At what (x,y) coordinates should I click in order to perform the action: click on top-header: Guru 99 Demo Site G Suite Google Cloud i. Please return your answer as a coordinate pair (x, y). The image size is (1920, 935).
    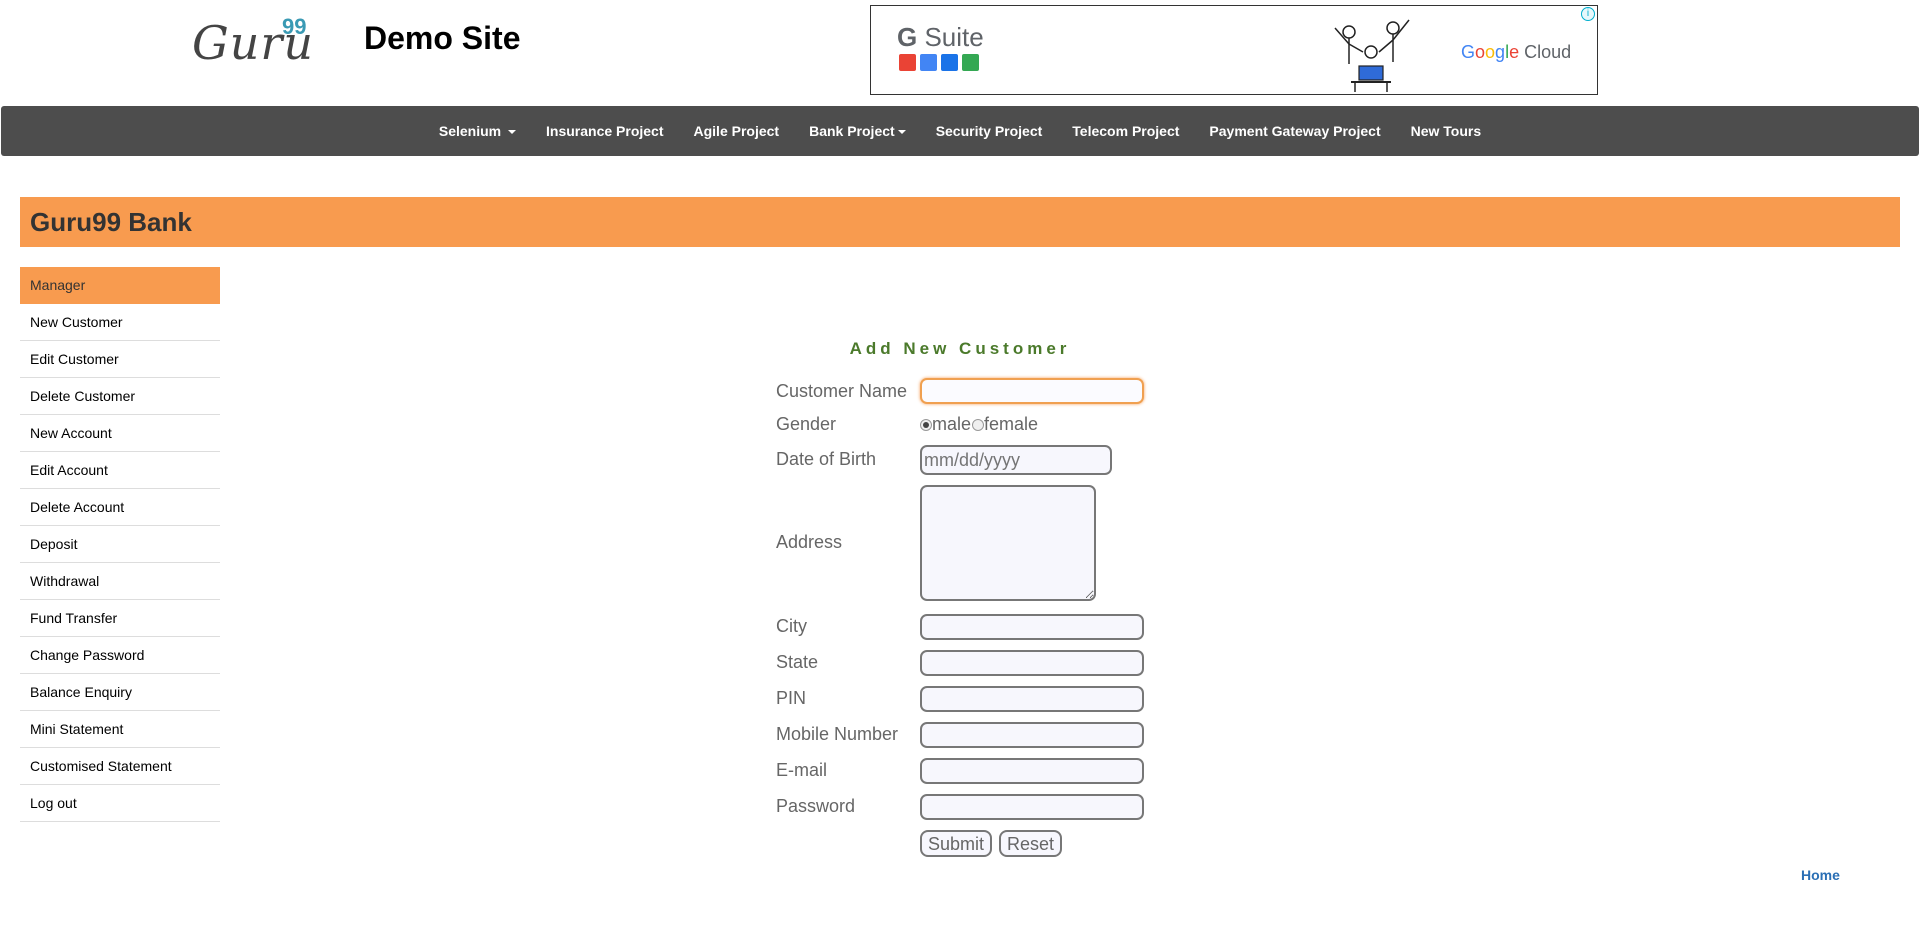
    Looking at the image, I should click on (960, 50).